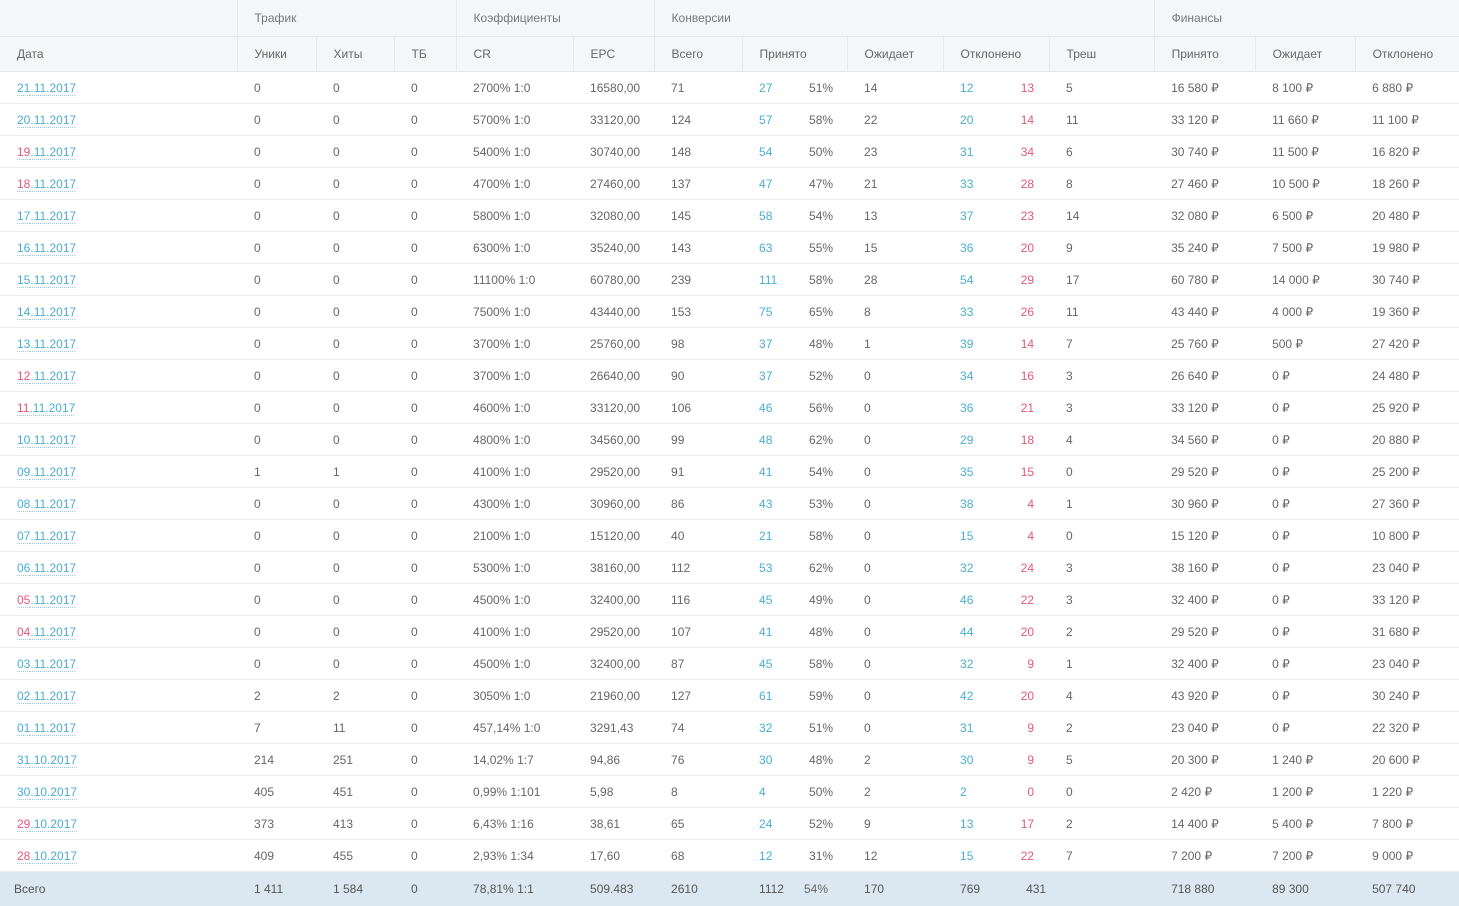  I want to click on conv-accepted-link: 24, so click(784, 824).